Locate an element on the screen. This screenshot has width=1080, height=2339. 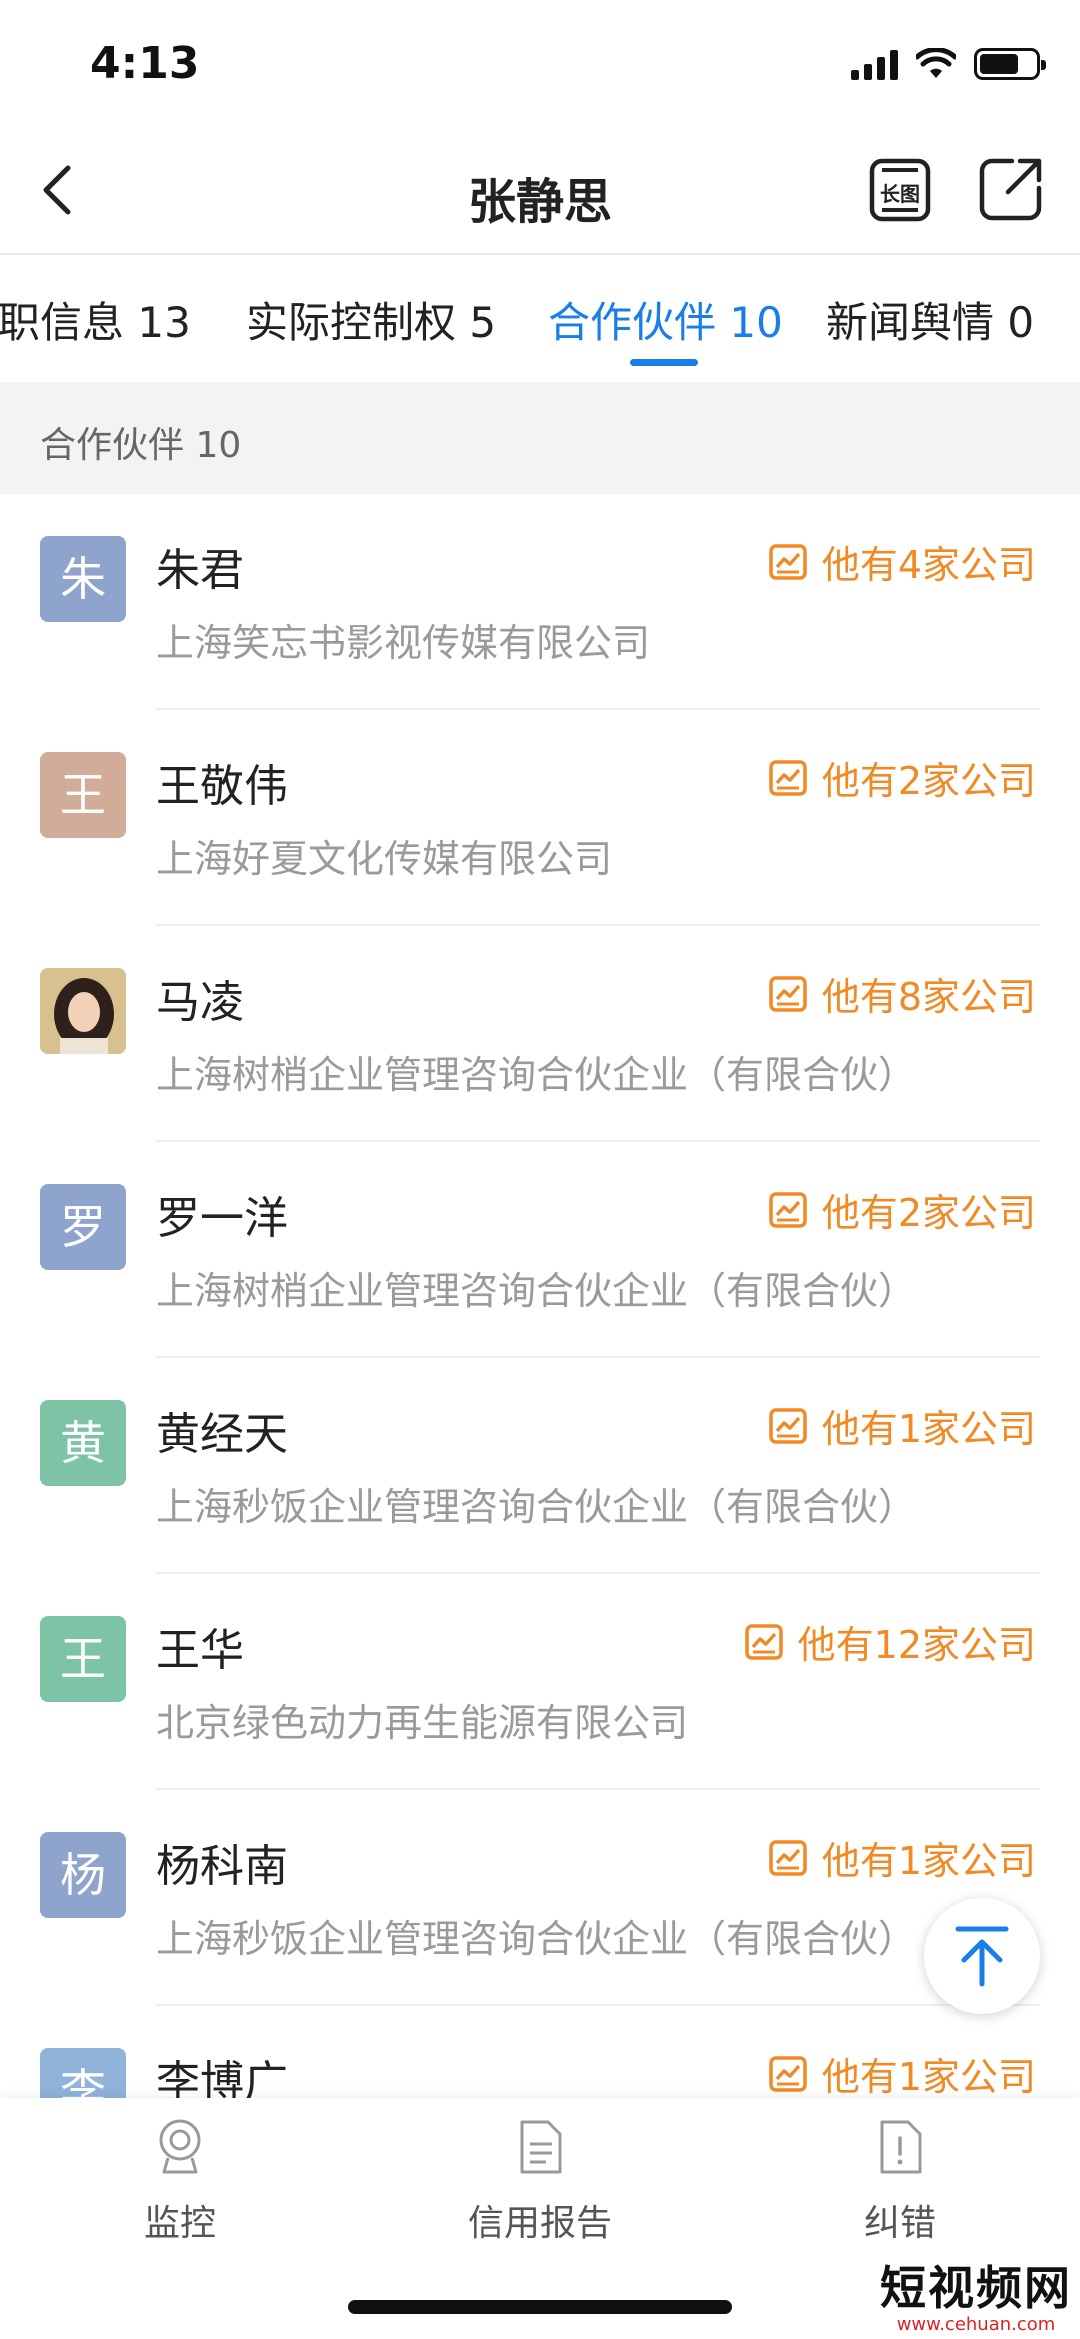
tab-employment-info: 任职信息 13 is located at coordinates (95, 319).